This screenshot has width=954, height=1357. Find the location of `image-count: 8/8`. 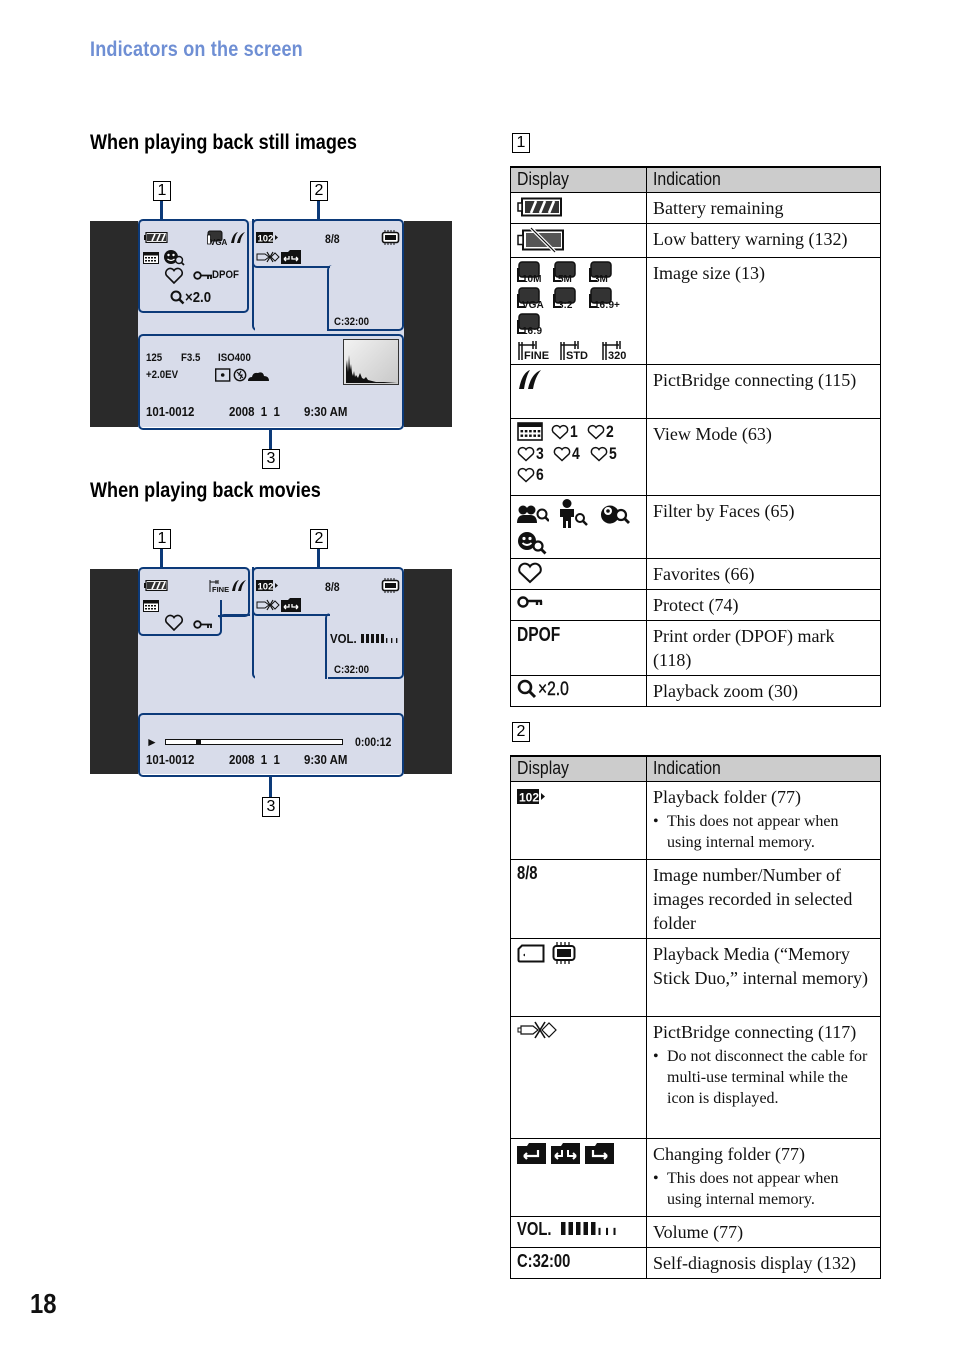

image-count: 8/8 is located at coordinates (332, 587).